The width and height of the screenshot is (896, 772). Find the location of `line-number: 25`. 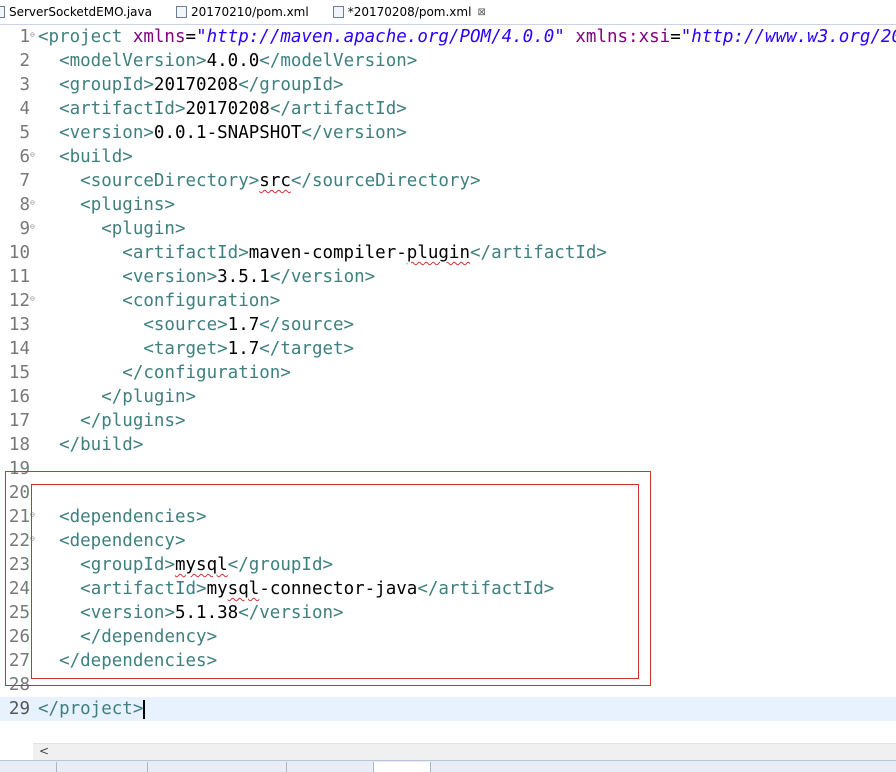

line-number: 25 is located at coordinates (19, 613).